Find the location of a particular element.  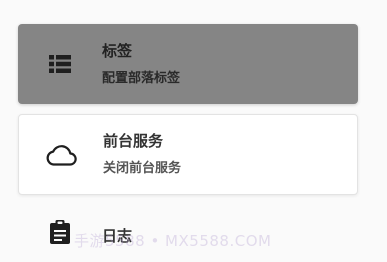

list-icon is located at coordinates (60, 64).